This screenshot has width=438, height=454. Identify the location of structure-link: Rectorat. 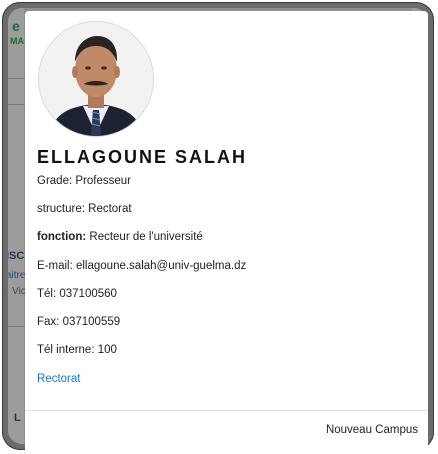
(58, 379).